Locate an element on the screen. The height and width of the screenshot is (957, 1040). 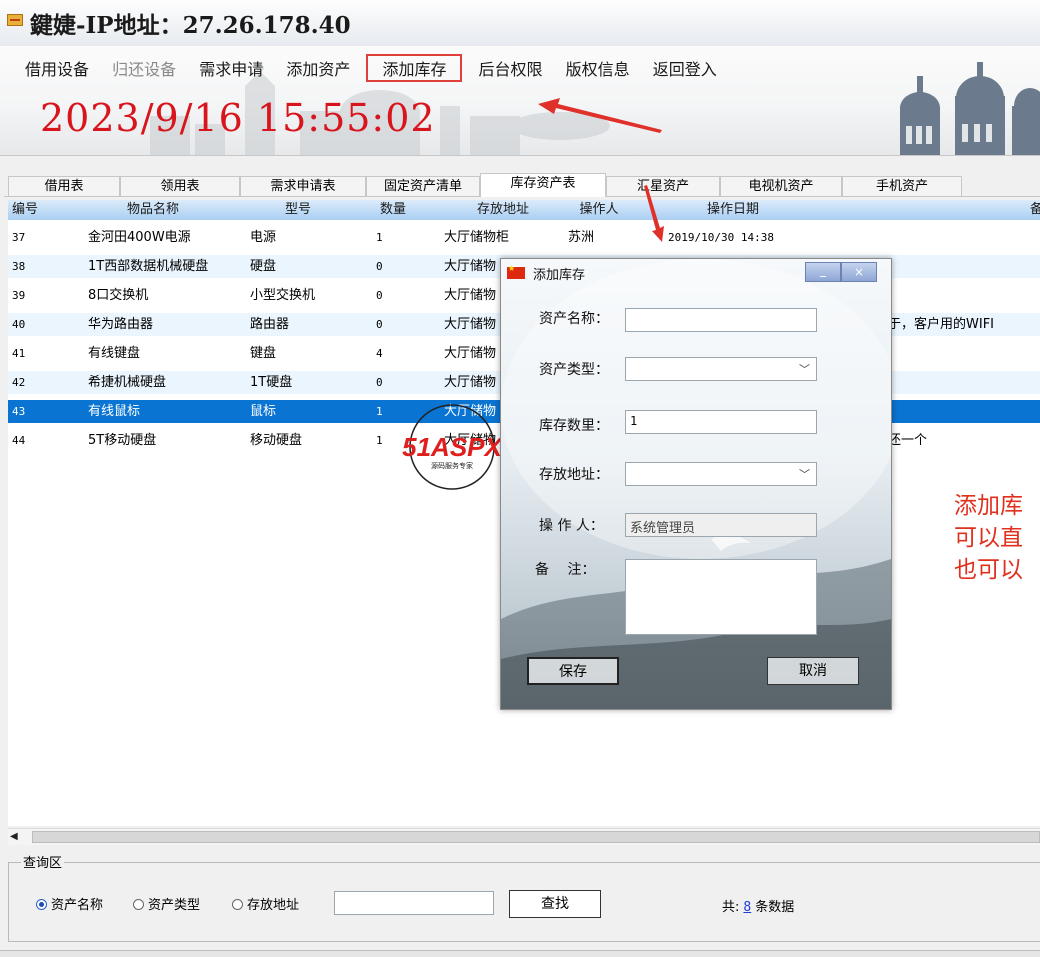
cell-operator: 苏洲 is located at coordinates (581, 237).